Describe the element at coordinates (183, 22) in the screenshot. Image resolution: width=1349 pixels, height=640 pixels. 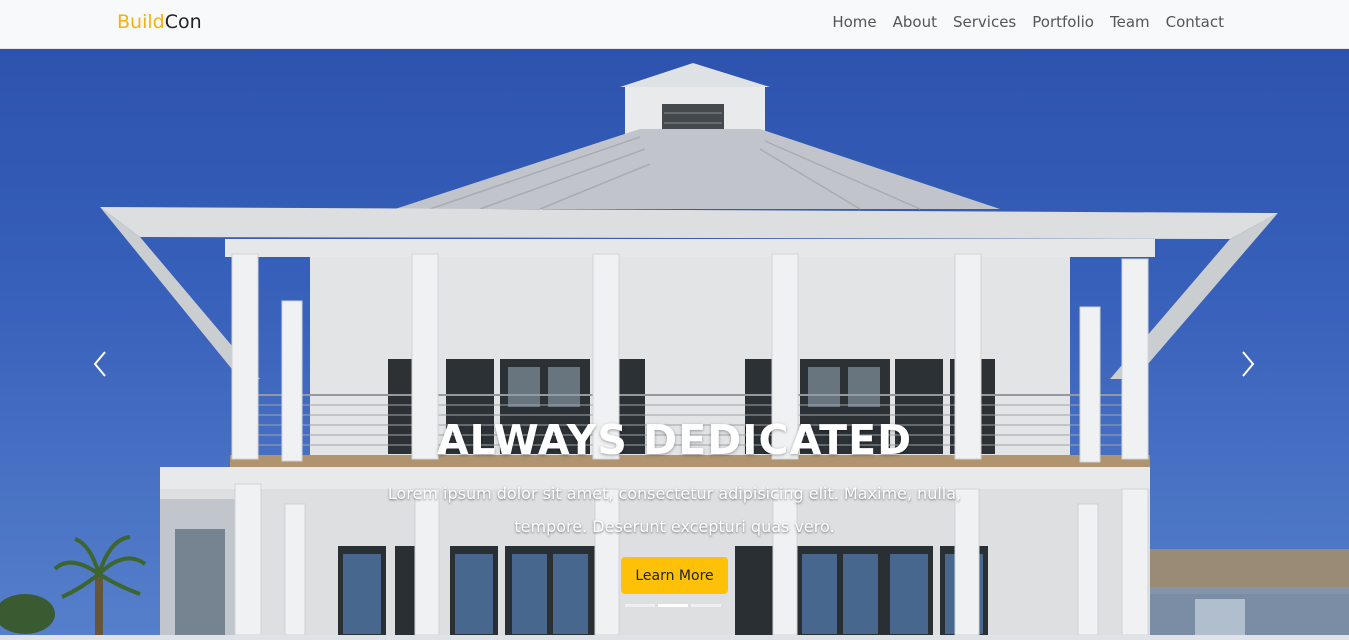
I see `brand-part-2: Con` at that location.